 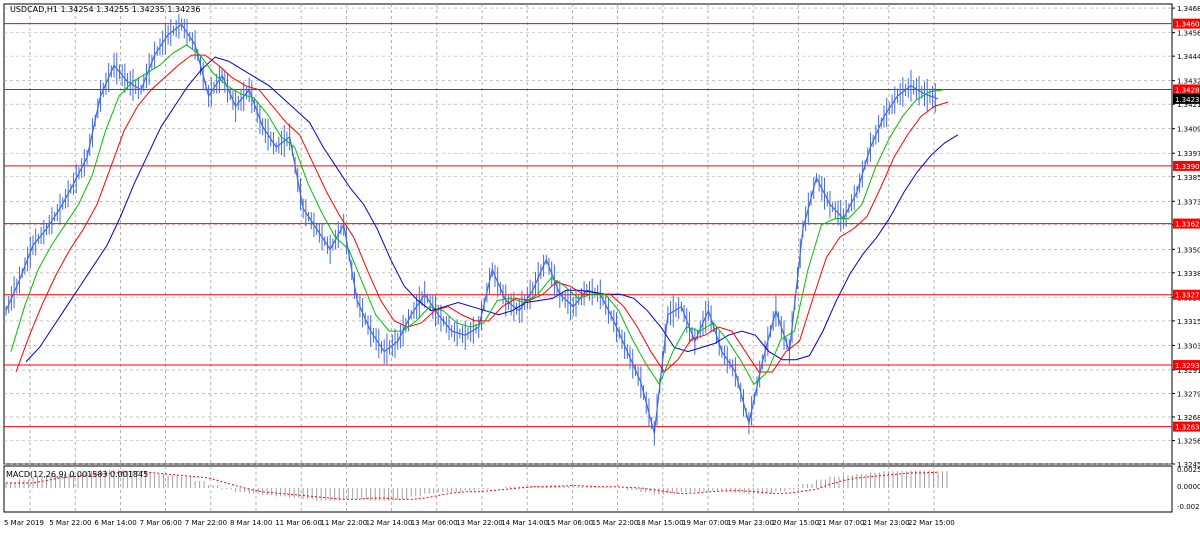 I want to click on x-tick-label: 8 Mar 14:00, so click(x=251, y=523).